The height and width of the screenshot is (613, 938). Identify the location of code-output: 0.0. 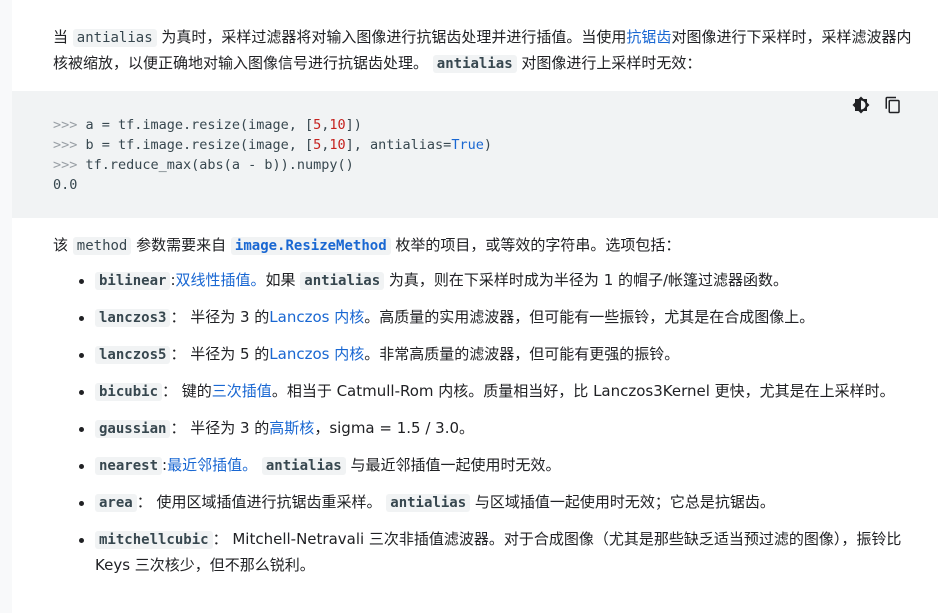
(65, 185).